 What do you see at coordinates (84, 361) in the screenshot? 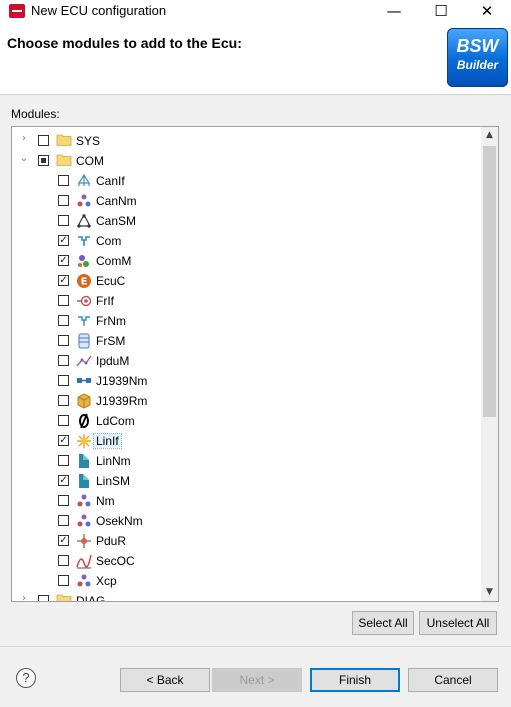
I see `ipdum-icon` at bounding box center [84, 361].